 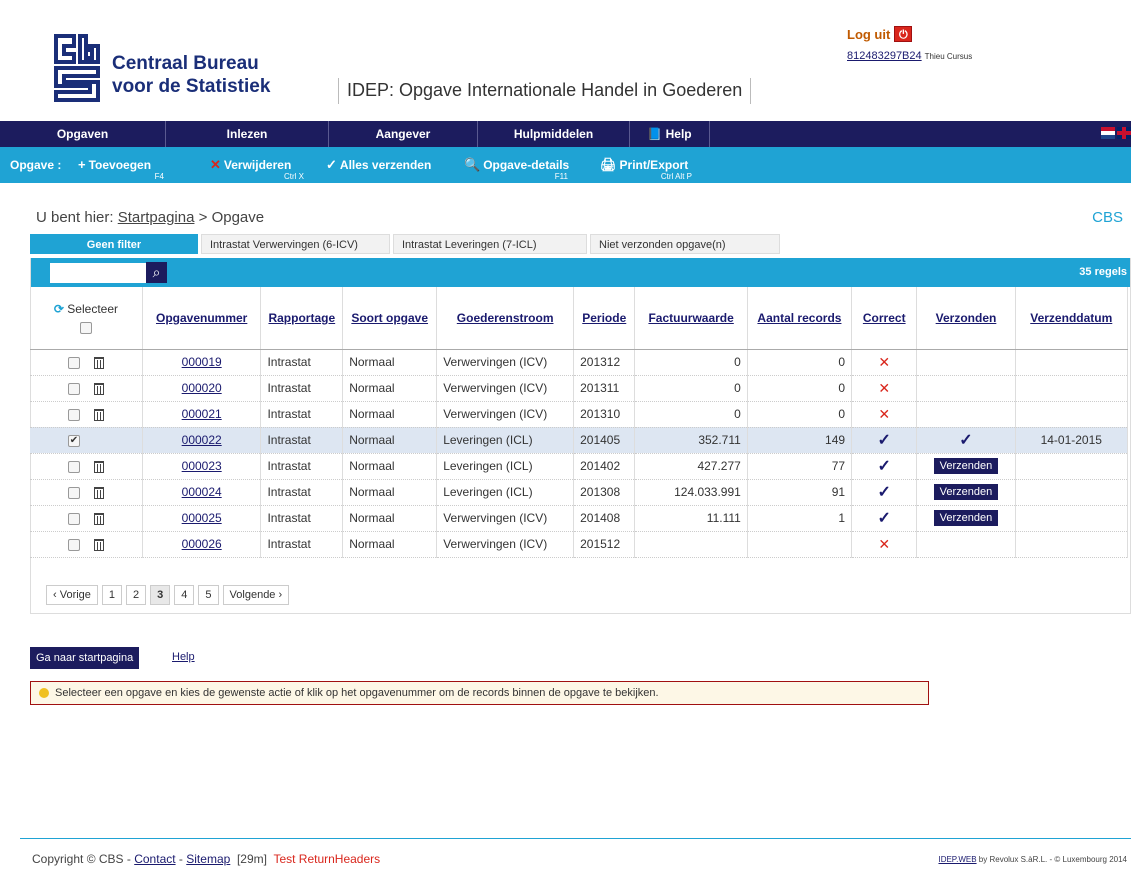 What do you see at coordinates (1107, 217) in the screenshot?
I see `cbs-link: CBS` at bounding box center [1107, 217].